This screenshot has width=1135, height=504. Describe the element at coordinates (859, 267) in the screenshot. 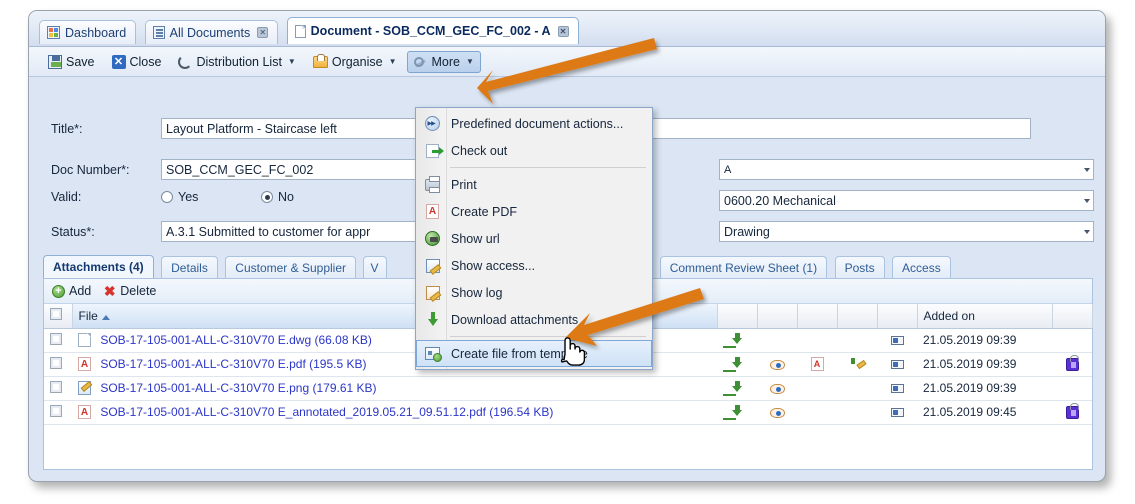

I see `tab-posts: Posts` at that location.